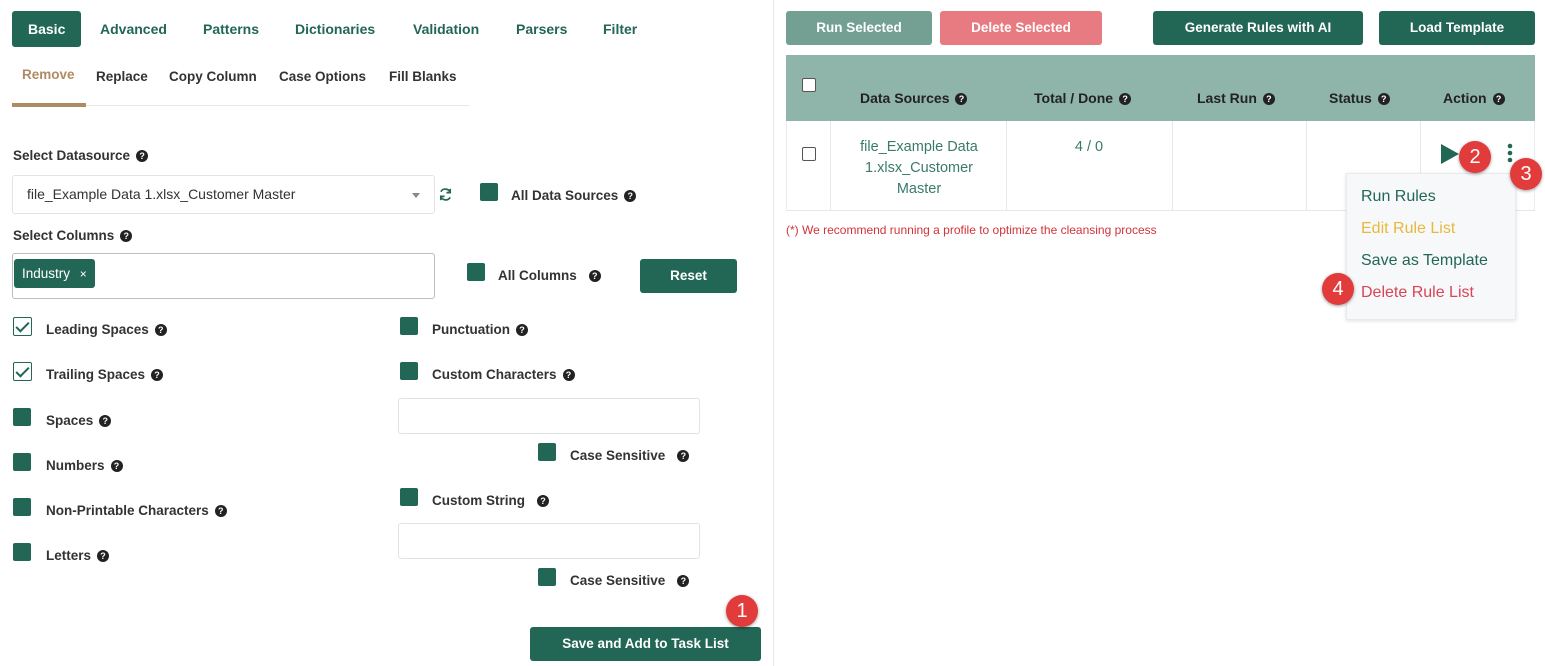  Describe the element at coordinates (1457, 28) in the screenshot. I see `load-template-button: Load Template` at that location.